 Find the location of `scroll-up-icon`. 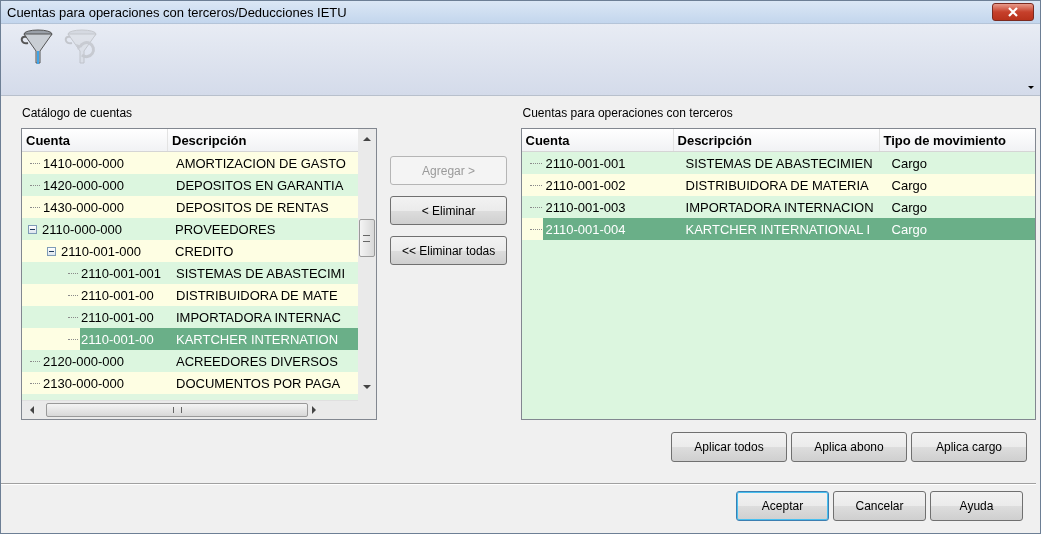

scroll-up-icon is located at coordinates (366, 139).